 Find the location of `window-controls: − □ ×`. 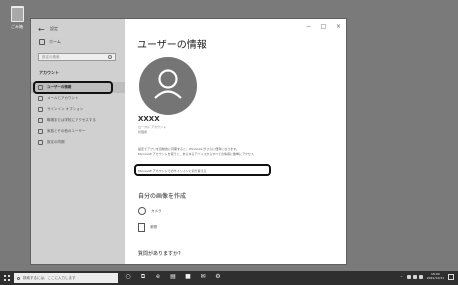

window-controls: − □ × is located at coordinates (323, 26).